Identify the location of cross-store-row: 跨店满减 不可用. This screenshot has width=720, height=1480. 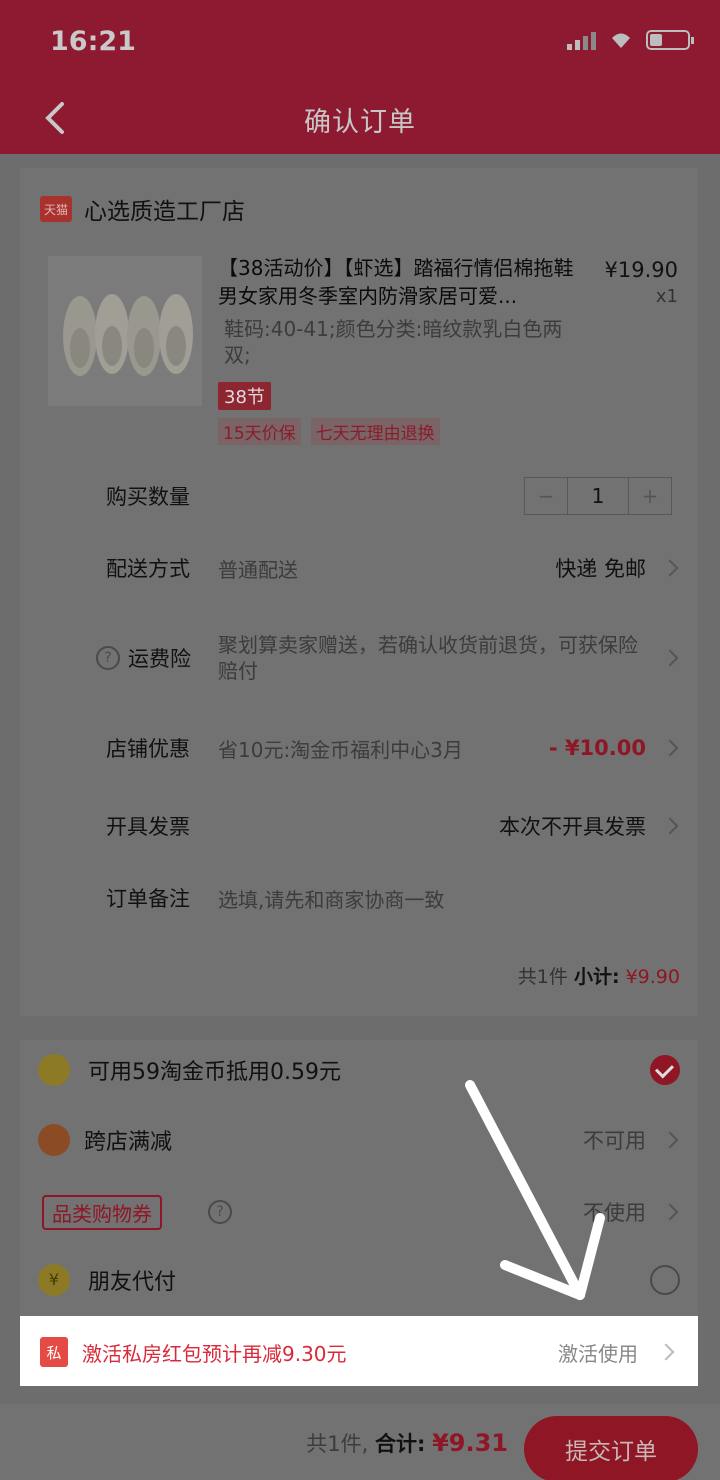
(359, 1140).